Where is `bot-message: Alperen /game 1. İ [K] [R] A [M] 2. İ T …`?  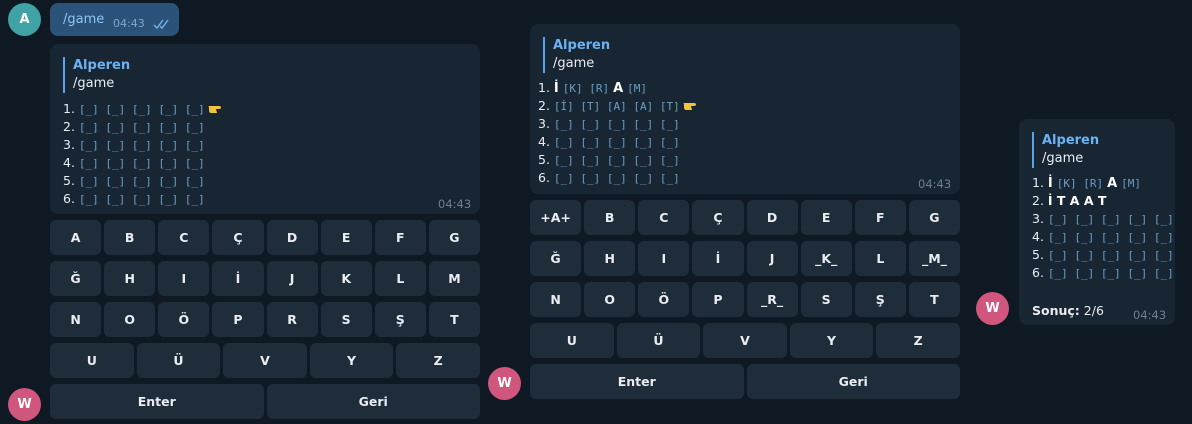 bot-message: Alperen /game 1. İ [K] [R] A [M] 2. İ T … is located at coordinates (1097, 222).